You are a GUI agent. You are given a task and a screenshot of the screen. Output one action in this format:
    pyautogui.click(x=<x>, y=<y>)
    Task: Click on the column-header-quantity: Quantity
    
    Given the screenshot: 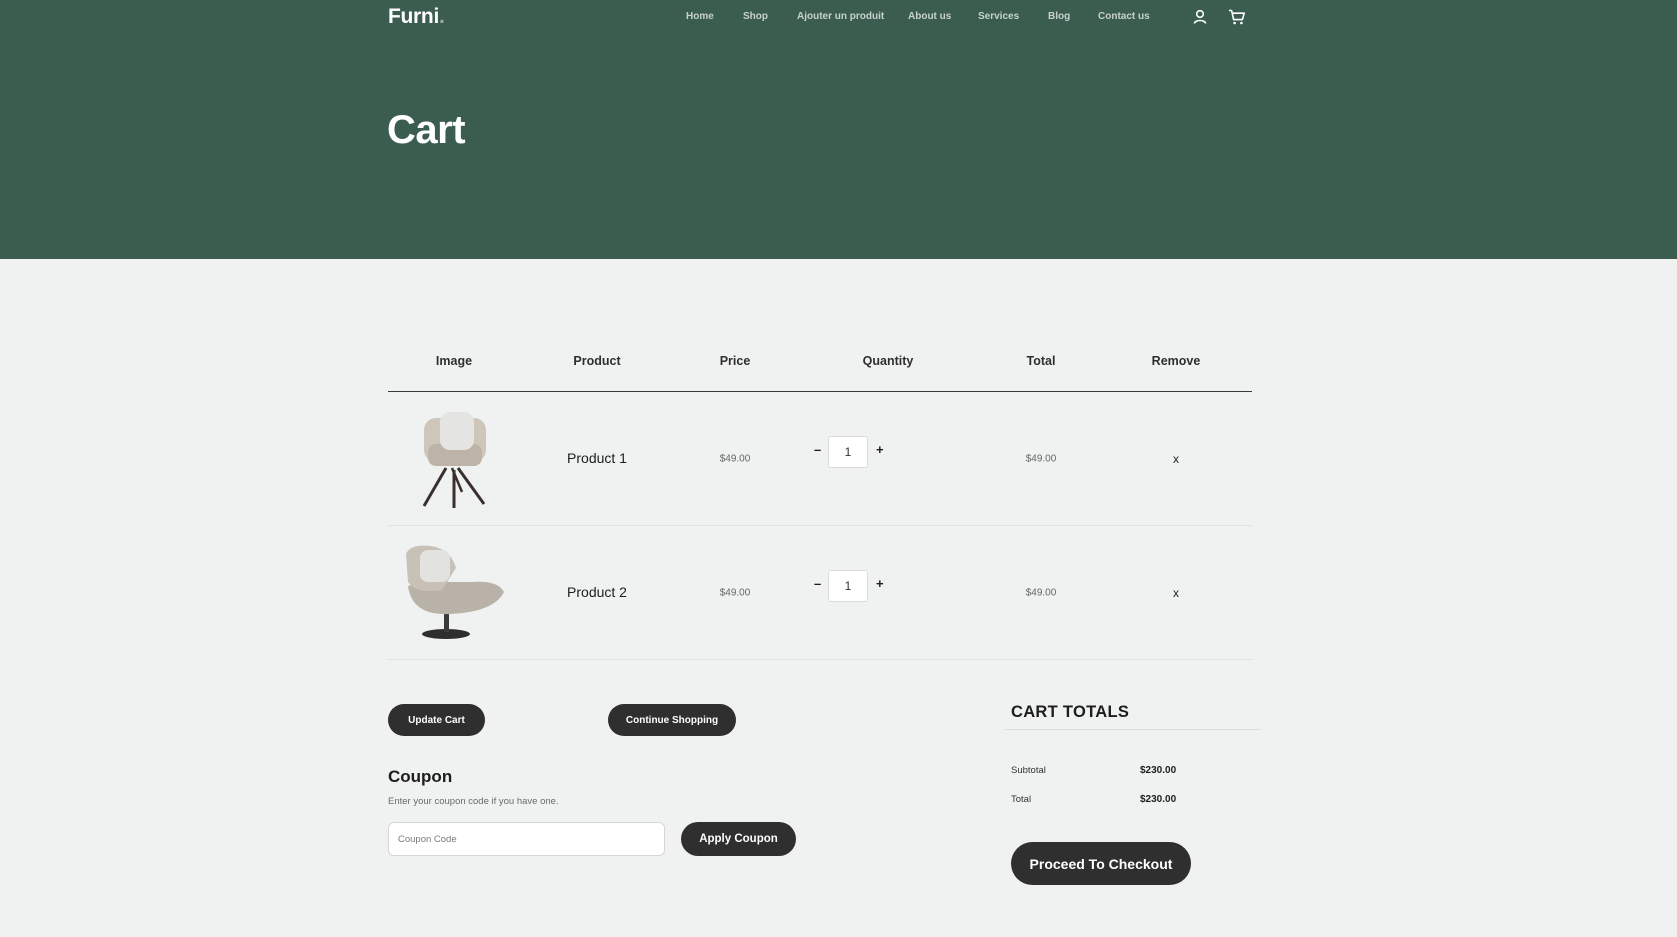 What is the action you would take?
    pyautogui.click(x=888, y=361)
    